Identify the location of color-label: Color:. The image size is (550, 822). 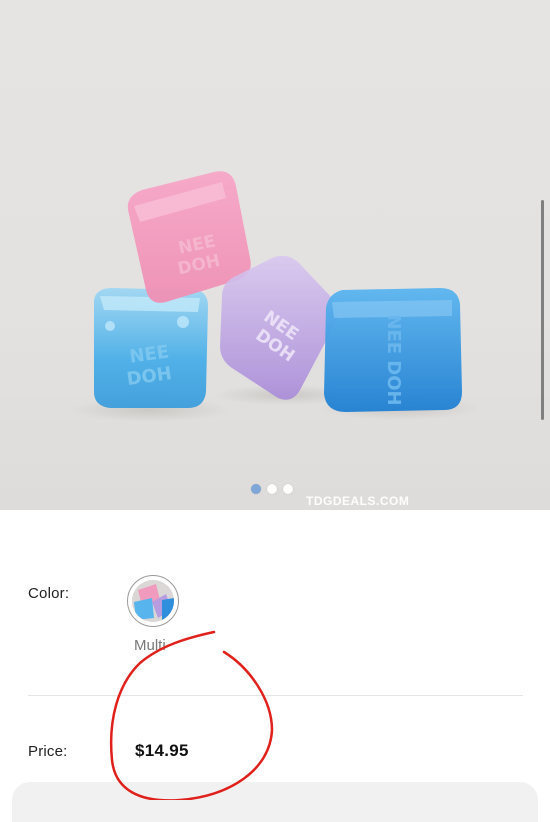
(49, 593).